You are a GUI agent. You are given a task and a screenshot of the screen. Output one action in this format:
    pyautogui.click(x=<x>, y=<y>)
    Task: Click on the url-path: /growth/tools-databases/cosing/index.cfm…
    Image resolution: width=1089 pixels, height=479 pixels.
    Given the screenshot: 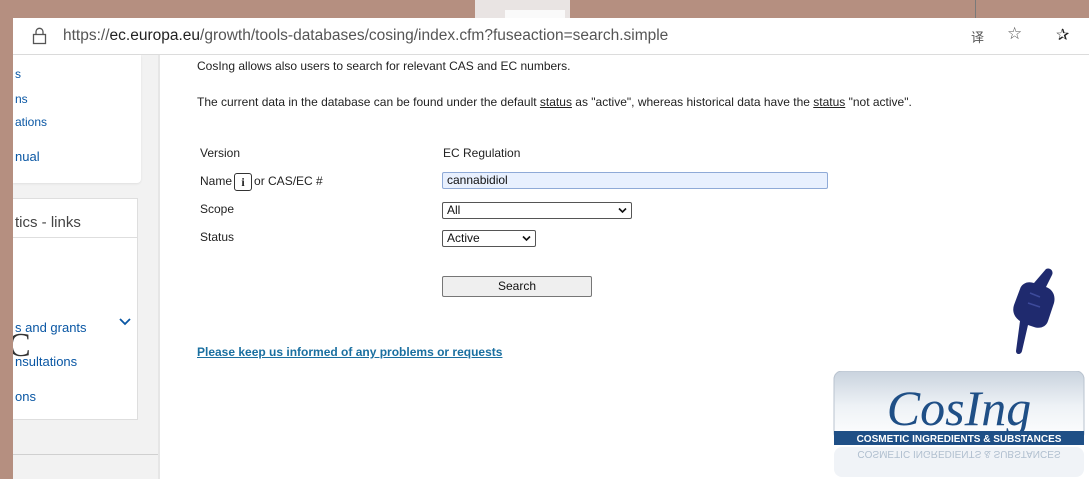 What is the action you would take?
    pyautogui.click(x=434, y=35)
    